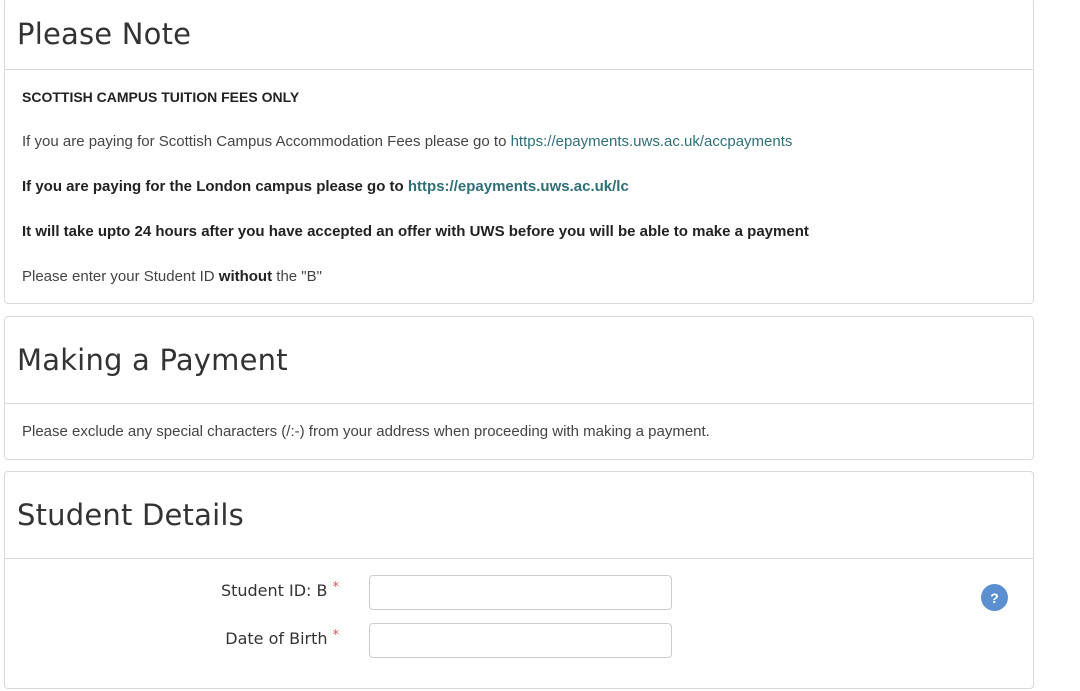 The image size is (1080, 691). I want to click on student-id-label-text: Student ID: B, so click(274, 590).